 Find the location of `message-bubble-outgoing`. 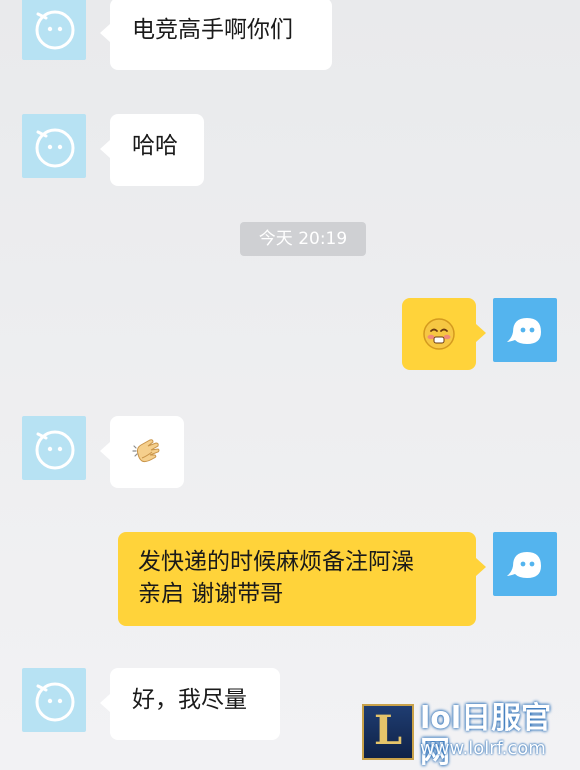

message-bubble-outgoing is located at coordinates (444, 334).